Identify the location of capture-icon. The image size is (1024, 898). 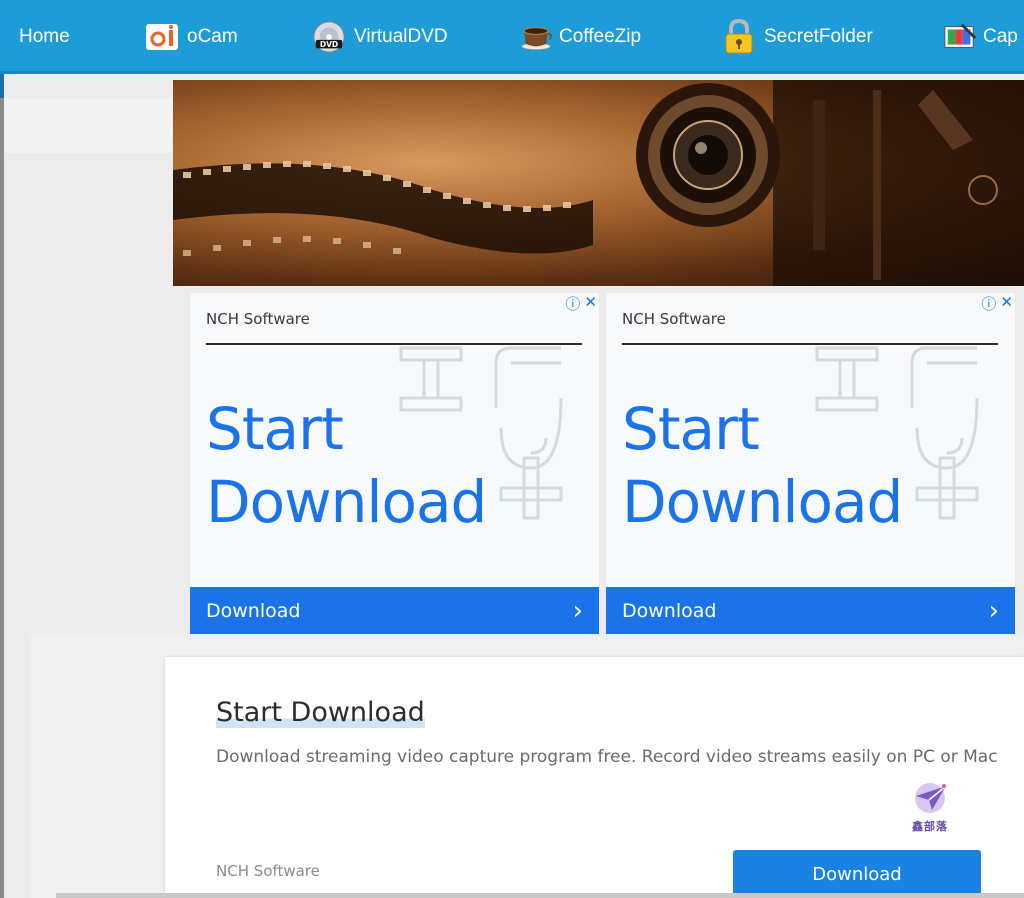
(960, 37).